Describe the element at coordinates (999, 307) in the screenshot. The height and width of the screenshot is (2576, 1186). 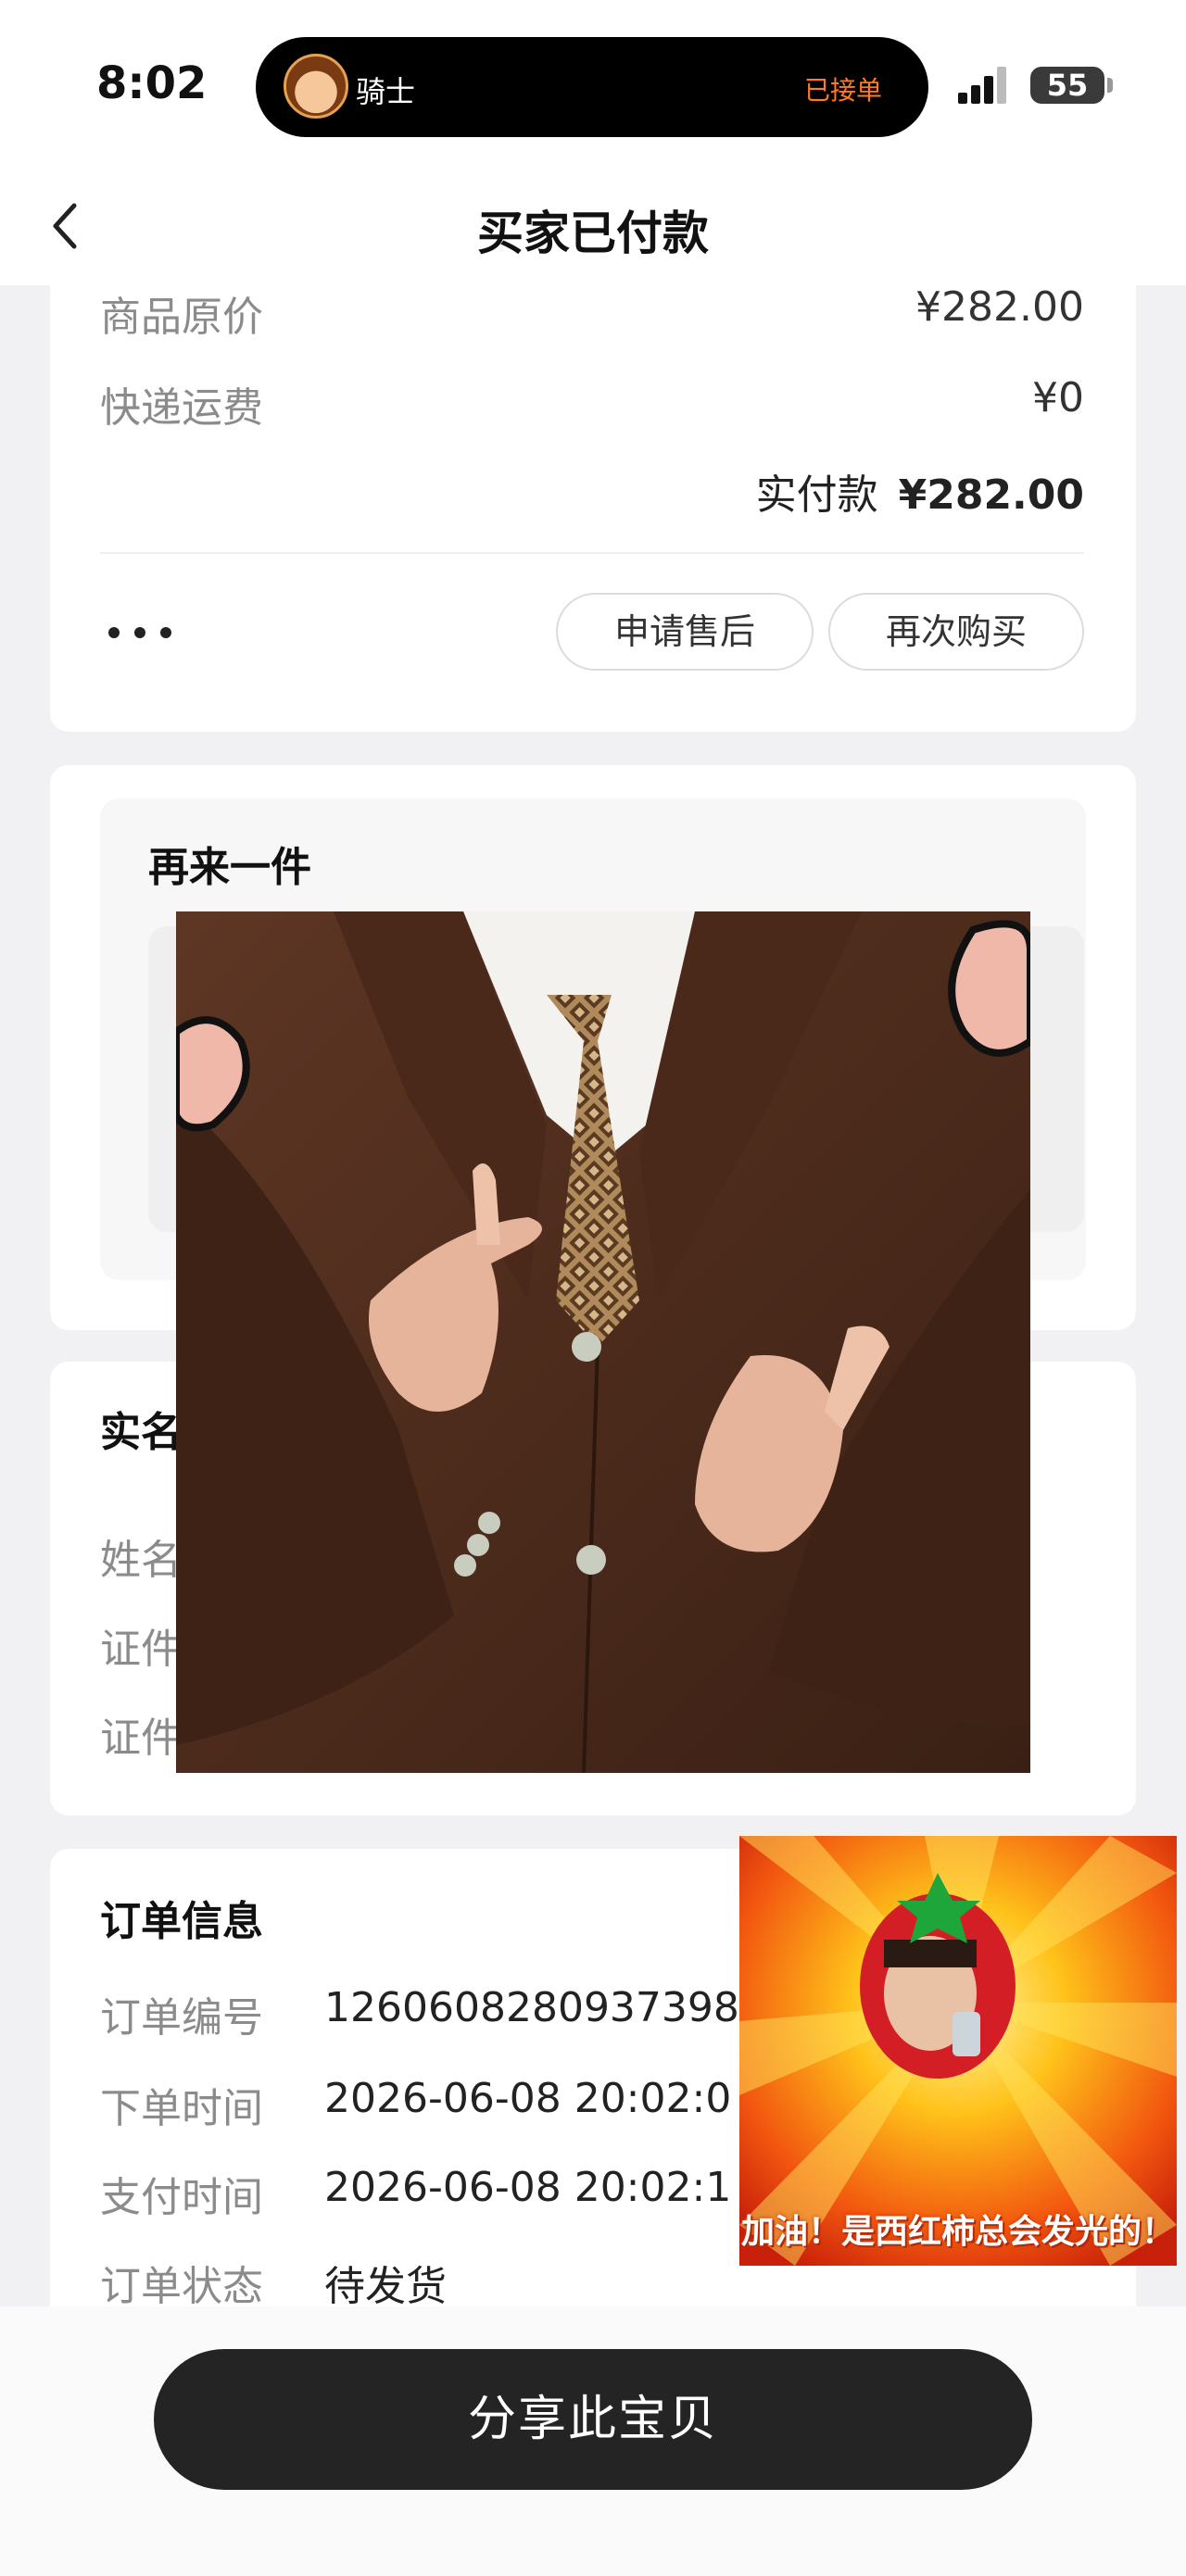
I see `original-price-value: ¥282.00` at that location.